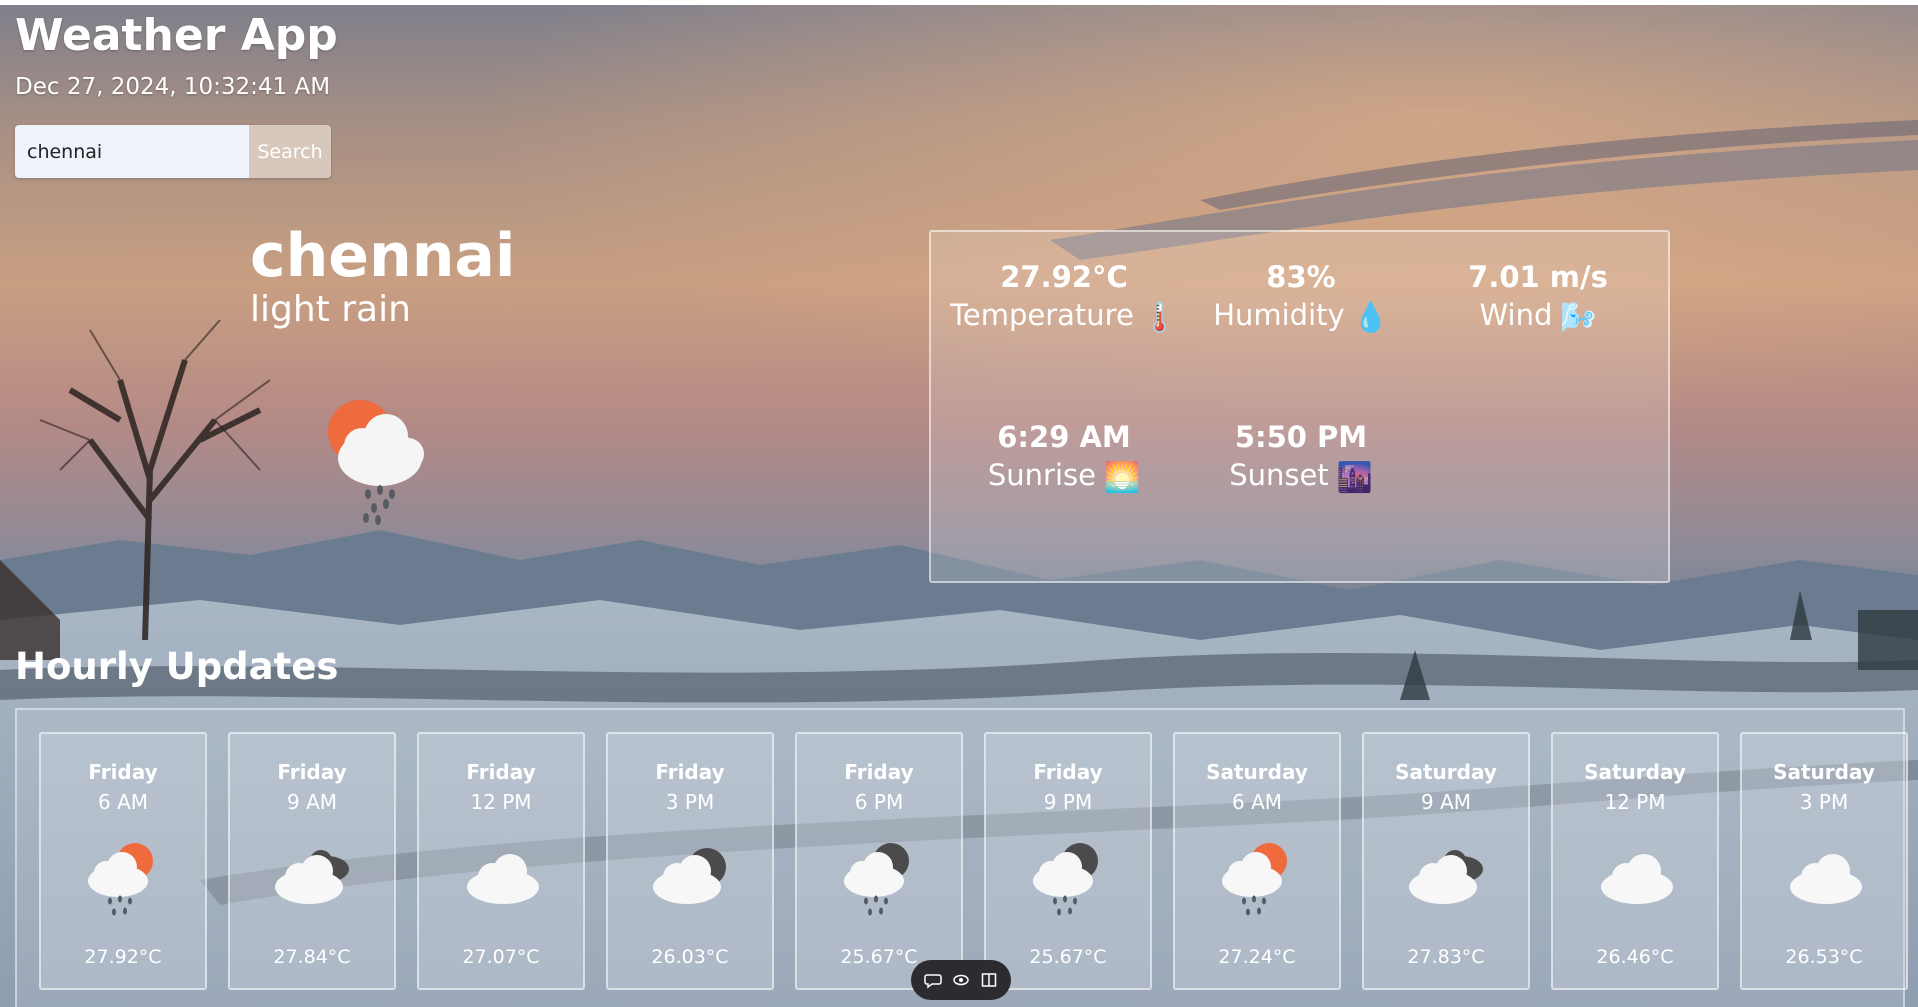  Describe the element at coordinates (959, 2) in the screenshot. I see `top-border` at that location.